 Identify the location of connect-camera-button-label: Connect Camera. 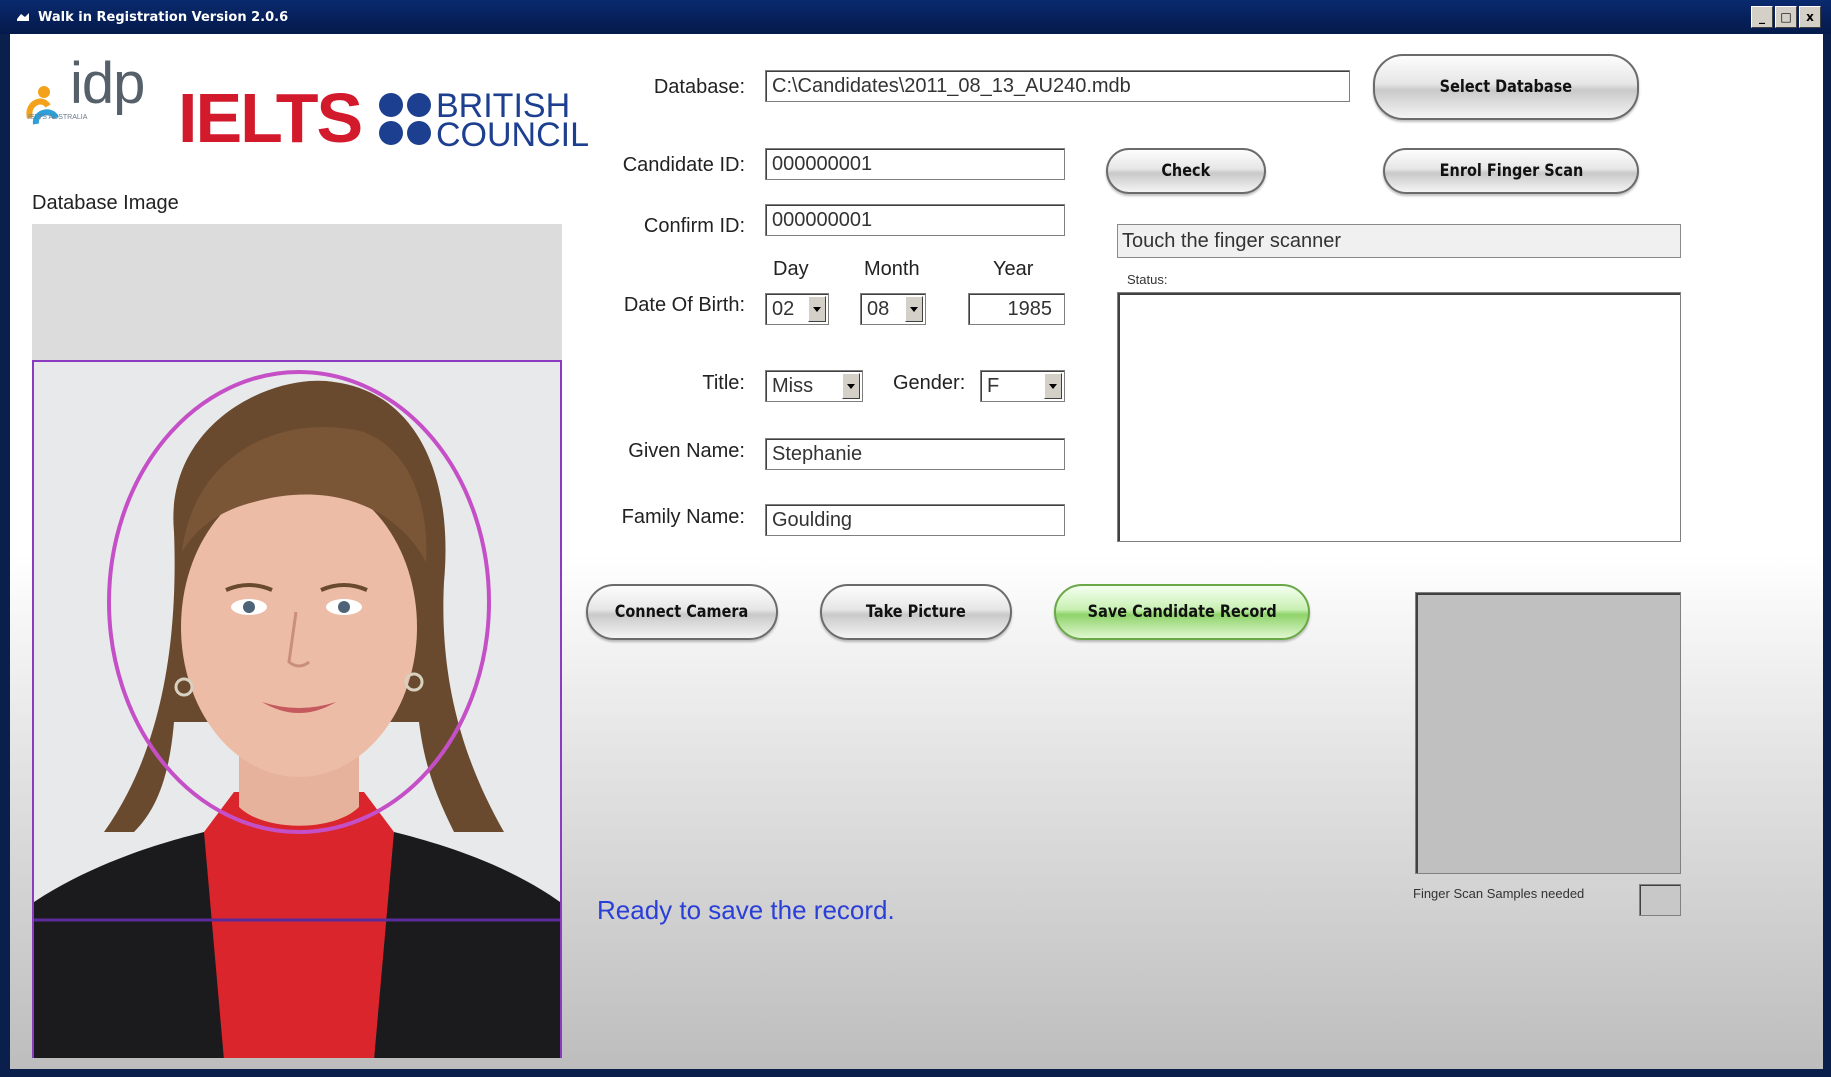
(682, 612).